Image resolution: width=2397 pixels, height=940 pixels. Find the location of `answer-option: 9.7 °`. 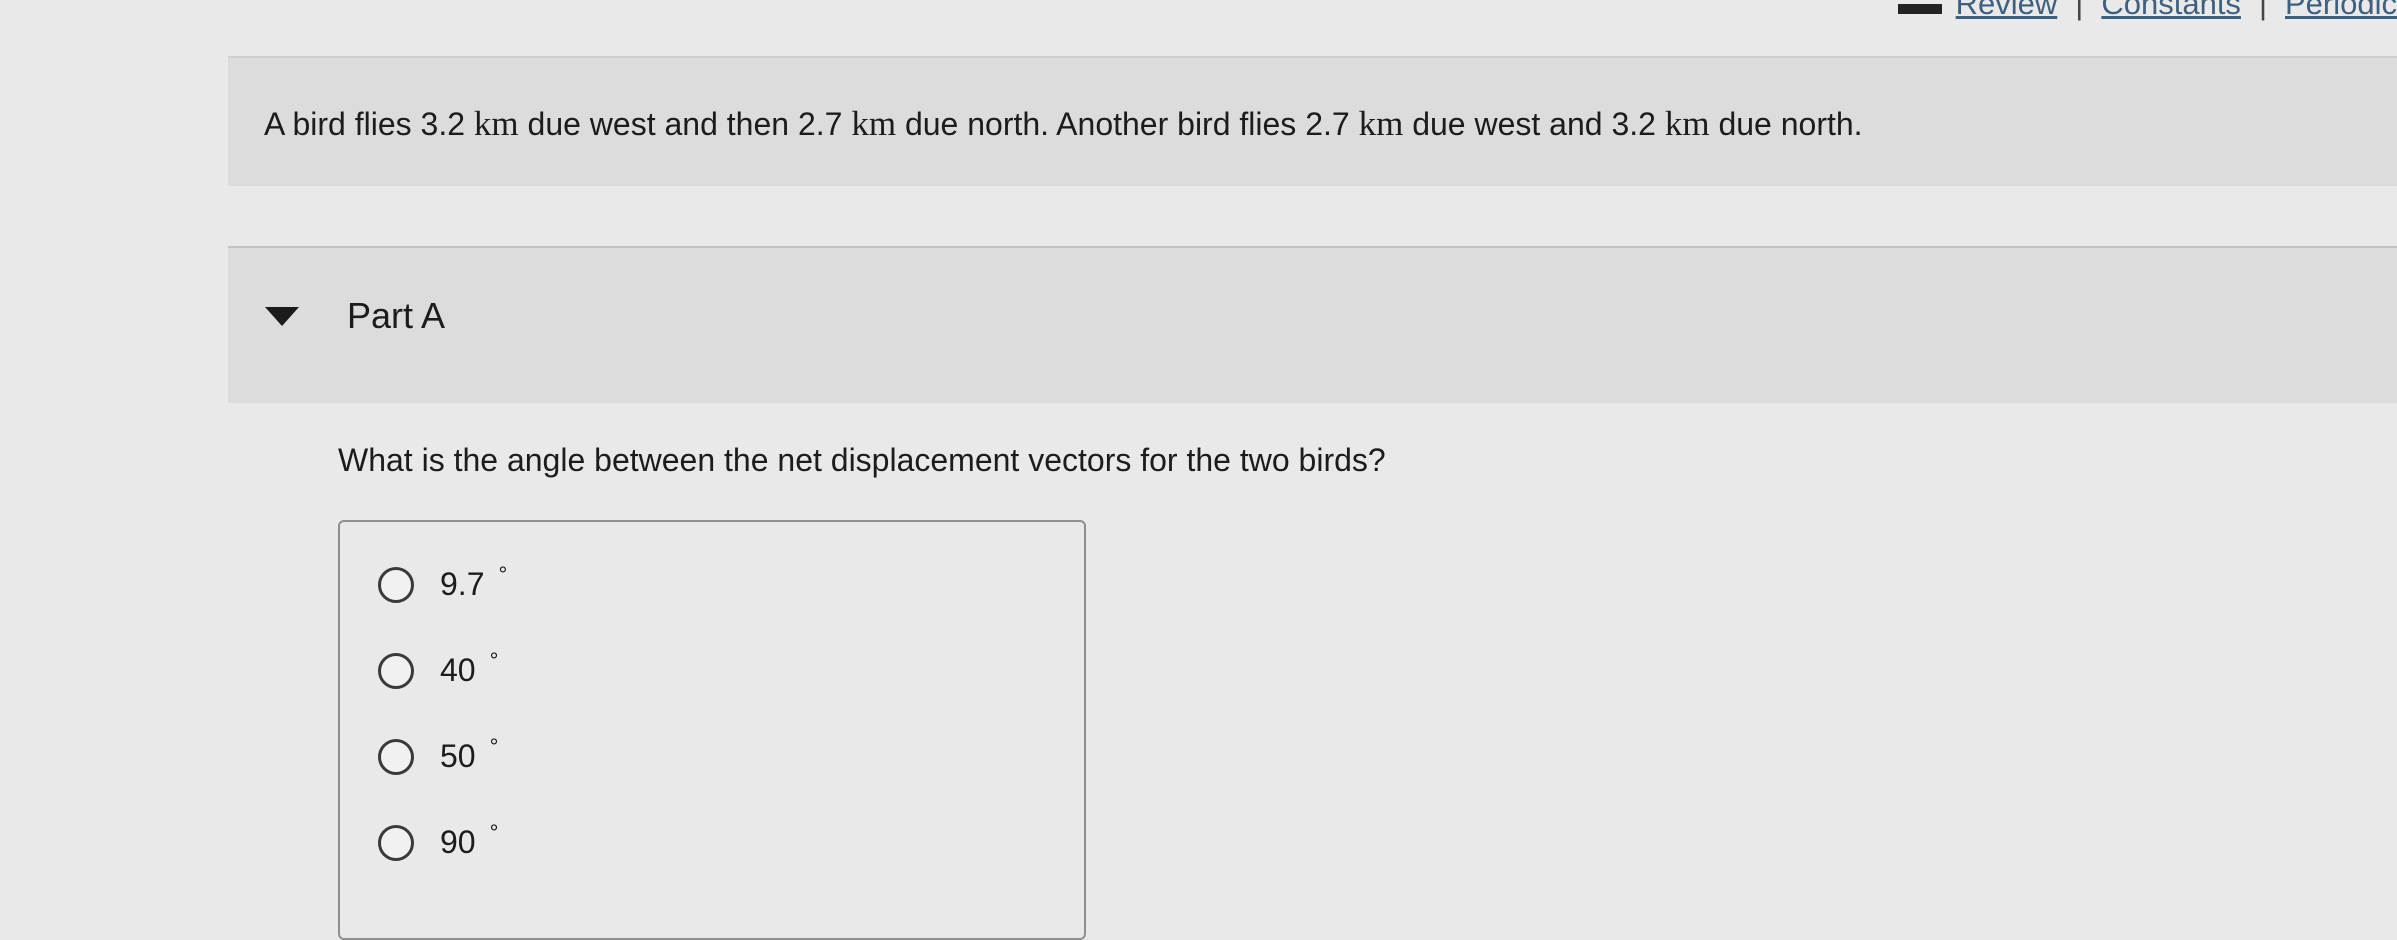

answer-option: 9.7 ° is located at coordinates (442, 582).